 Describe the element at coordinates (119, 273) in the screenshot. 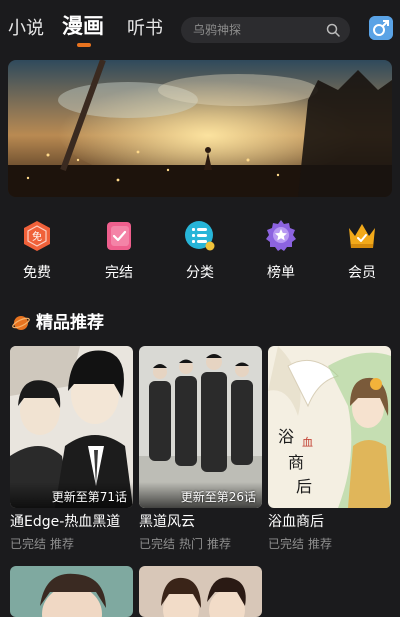

I see `category-label: 完结` at that location.